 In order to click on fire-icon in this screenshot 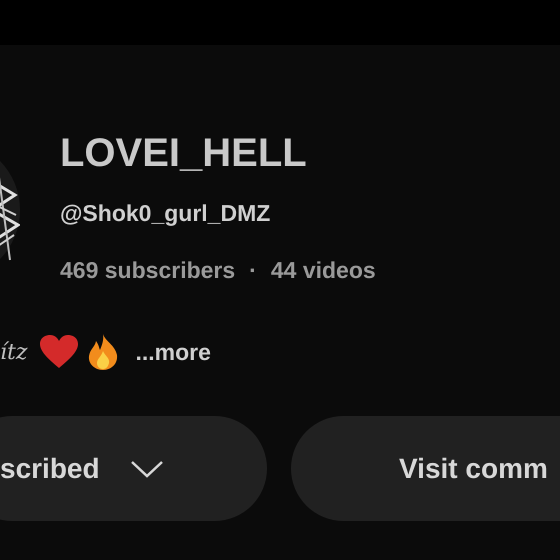, I will do `click(103, 352)`.